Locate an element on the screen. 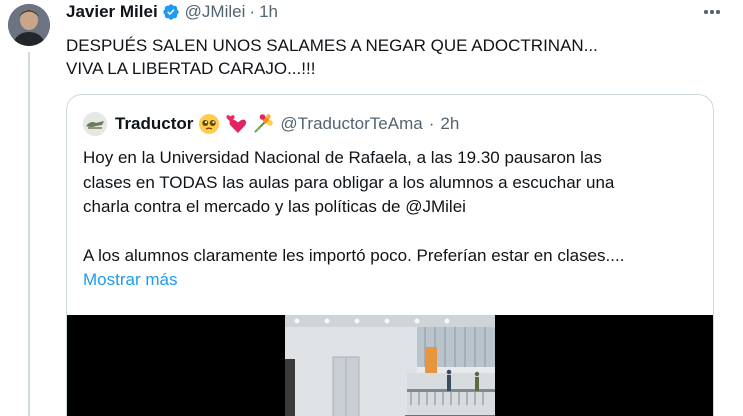 The height and width of the screenshot is (416, 743). author-name: Javier Milei is located at coordinates (112, 12).